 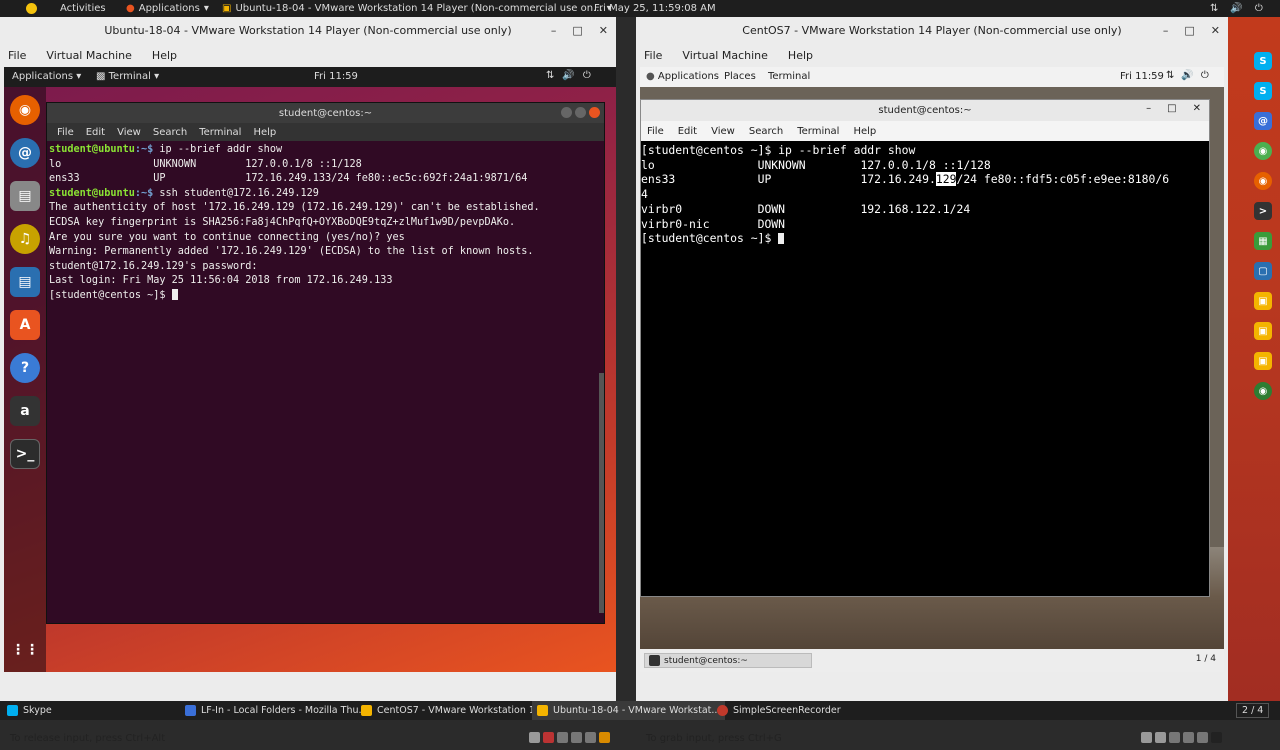 What do you see at coordinates (1263, 271) in the screenshot?
I see `virtualbox-icon: ▢` at bounding box center [1263, 271].